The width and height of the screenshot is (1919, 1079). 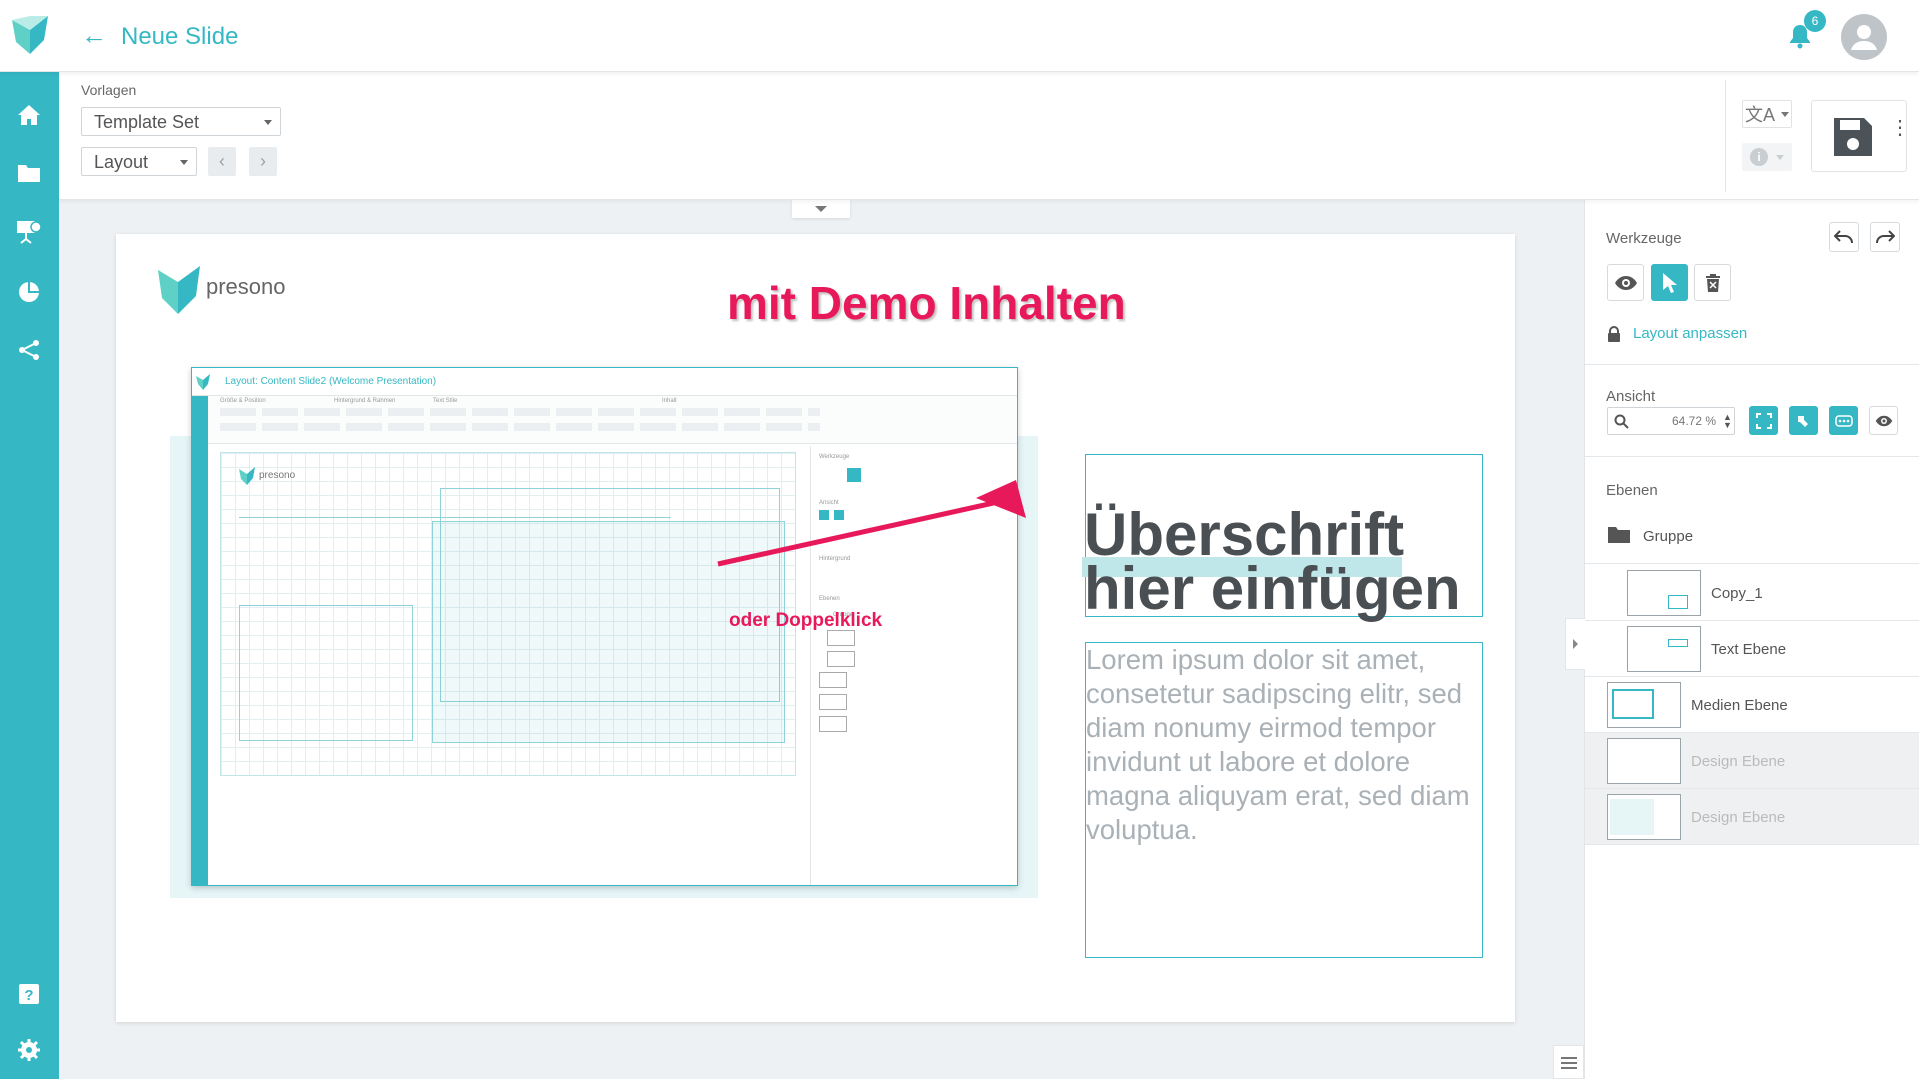 What do you see at coordinates (246, 286) in the screenshot?
I see `presono-wordmark: presono` at bounding box center [246, 286].